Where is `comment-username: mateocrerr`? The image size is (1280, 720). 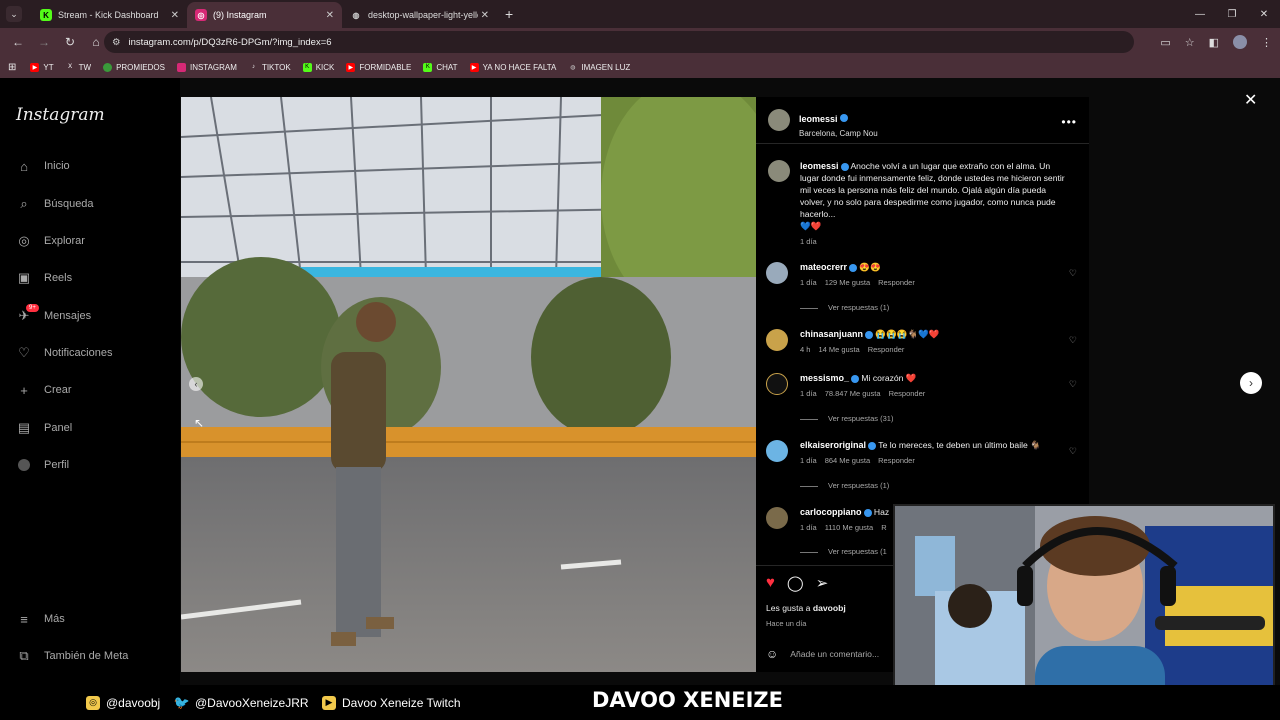 comment-username: mateocrerr is located at coordinates (823, 267).